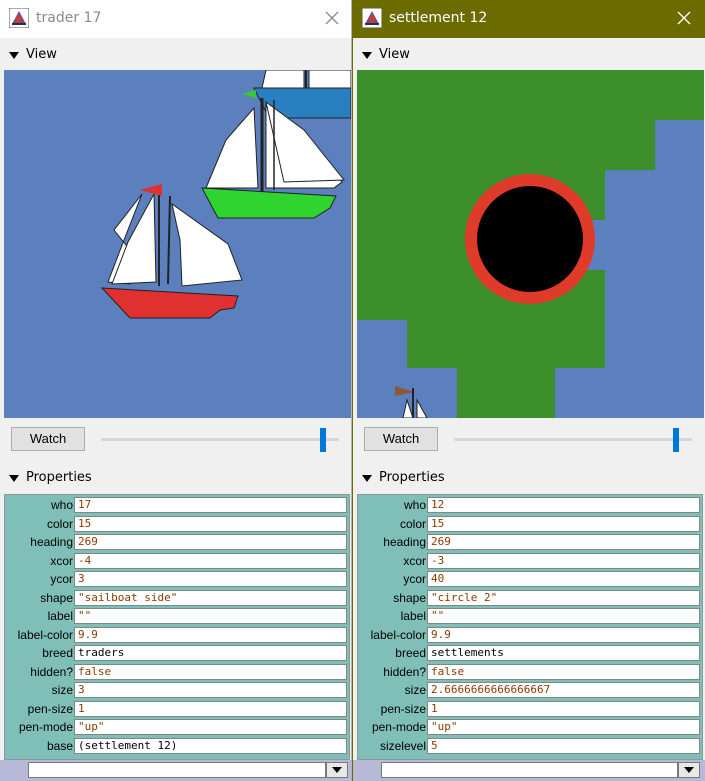 This screenshot has width=705, height=781. What do you see at coordinates (210, 745) in the screenshot?
I see `property-value-field: (settlement 12)` at bounding box center [210, 745].